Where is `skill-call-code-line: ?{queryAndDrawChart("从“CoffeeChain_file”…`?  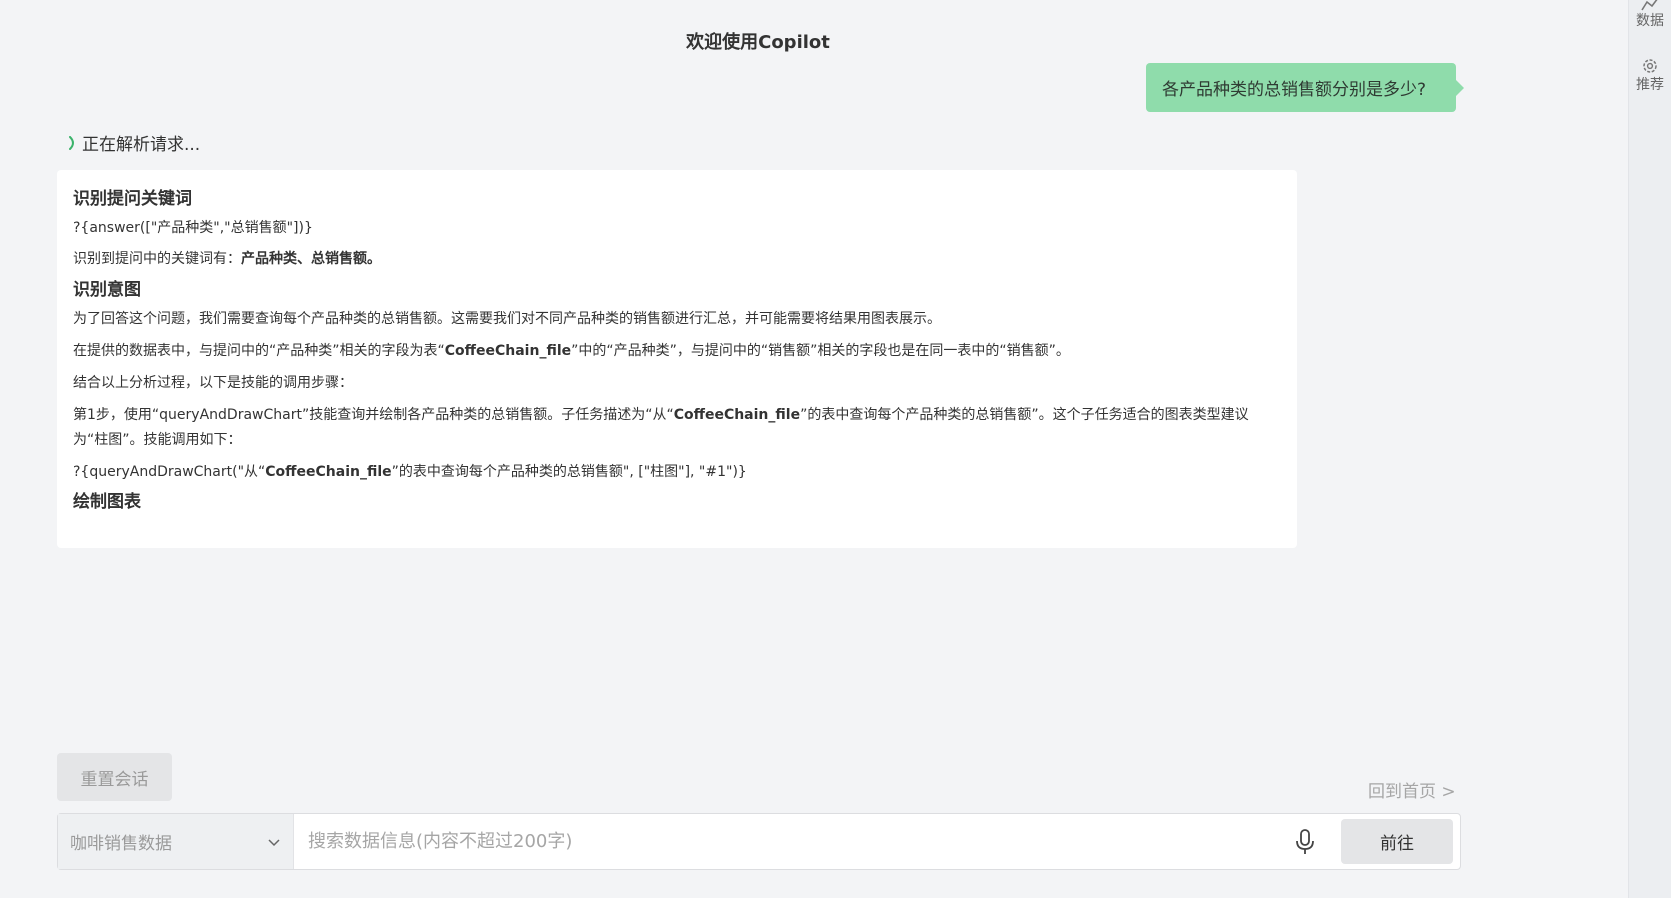
skill-call-code-line: ?{queryAndDrawChart("从“CoffeeChain_file”… is located at coordinates (677, 472).